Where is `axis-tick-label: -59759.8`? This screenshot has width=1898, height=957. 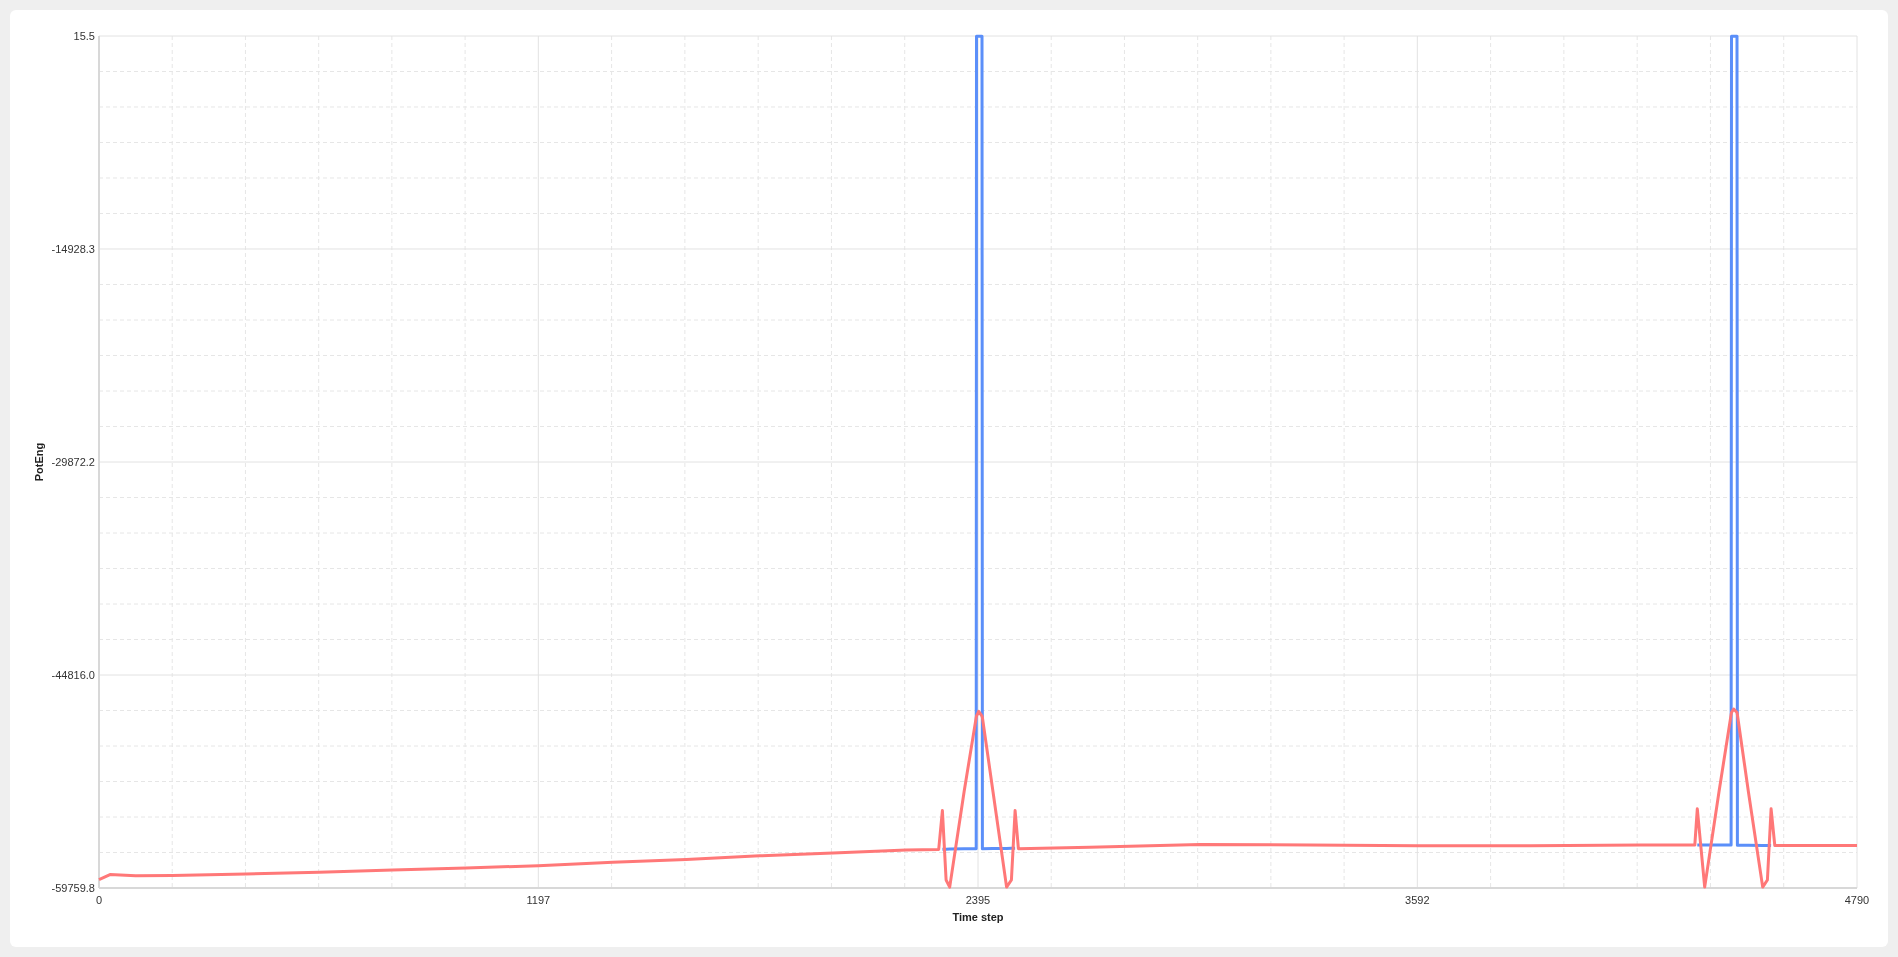 axis-tick-label: -59759.8 is located at coordinates (73, 888).